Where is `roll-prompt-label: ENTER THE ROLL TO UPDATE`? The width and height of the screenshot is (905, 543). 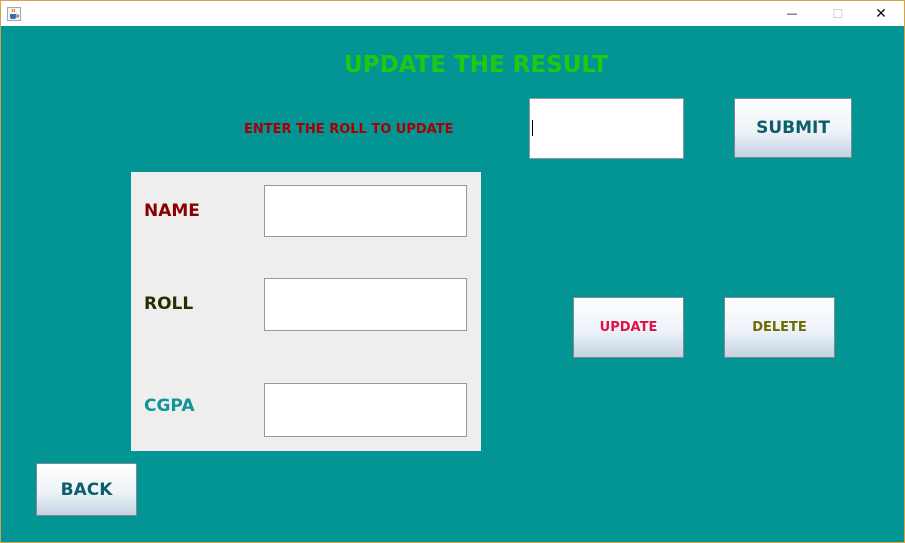 roll-prompt-label: ENTER THE ROLL TO UPDATE is located at coordinates (349, 129).